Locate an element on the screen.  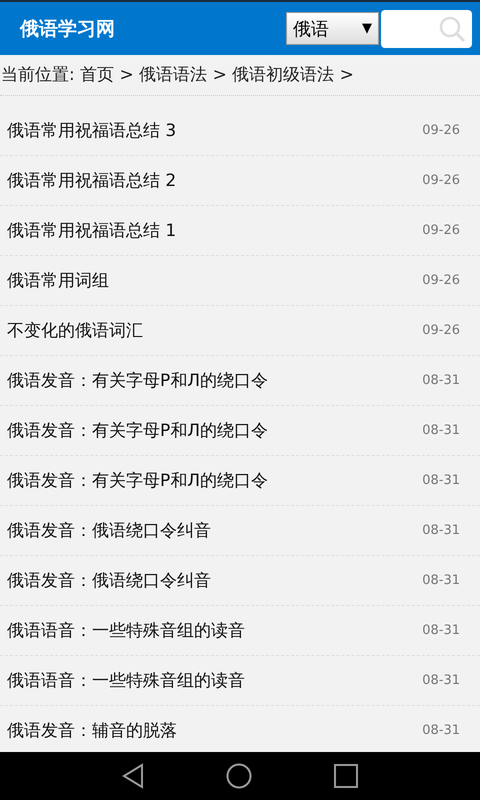
article-link: 俄语常用祝福语总结 3 is located at coordinates (91, 130).